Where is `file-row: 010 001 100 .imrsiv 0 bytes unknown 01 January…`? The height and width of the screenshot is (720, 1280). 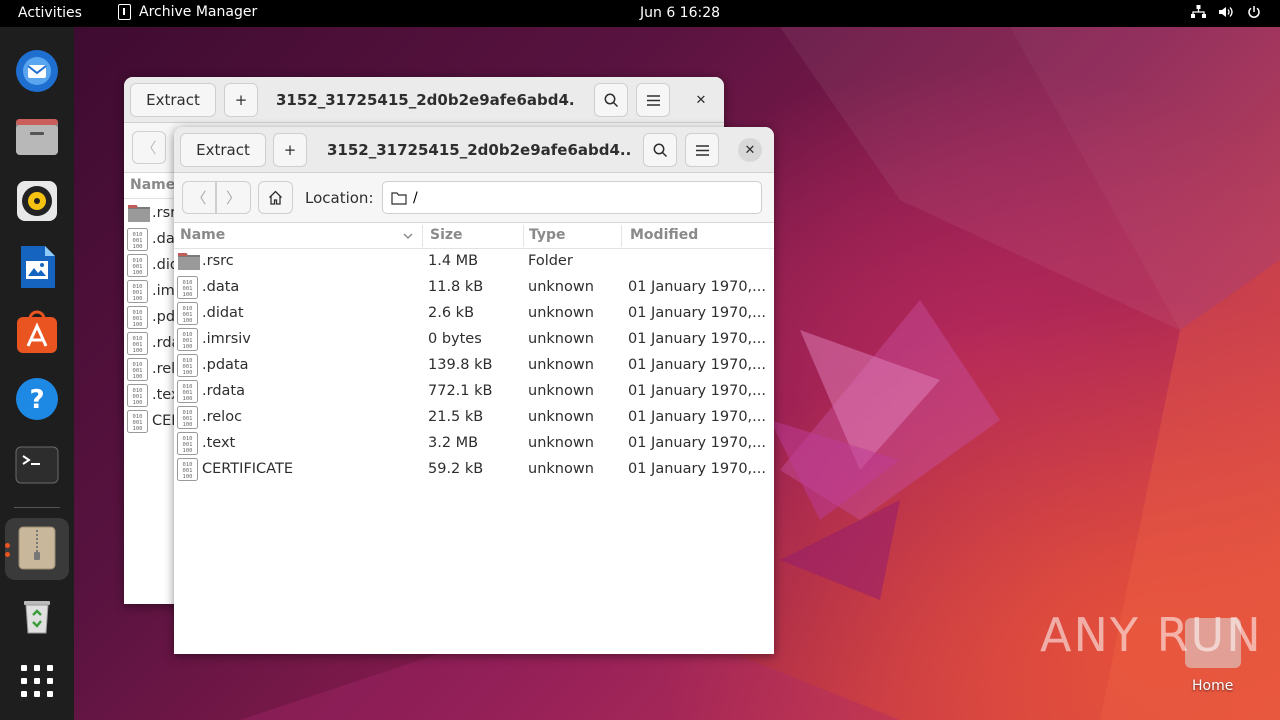 file-row: 010 001 100 .imrsiv 0 bytes unknown 01 January… is located at coordinates (474, 340).